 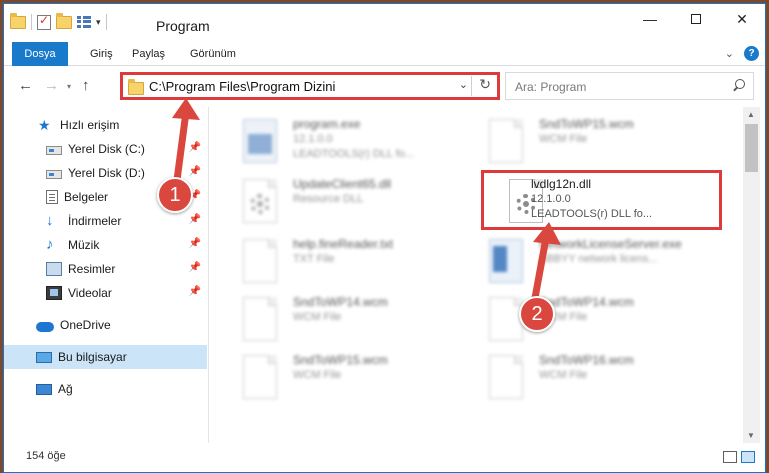 I want to click on step-badge-1: 1, so click(x=175, y=195).